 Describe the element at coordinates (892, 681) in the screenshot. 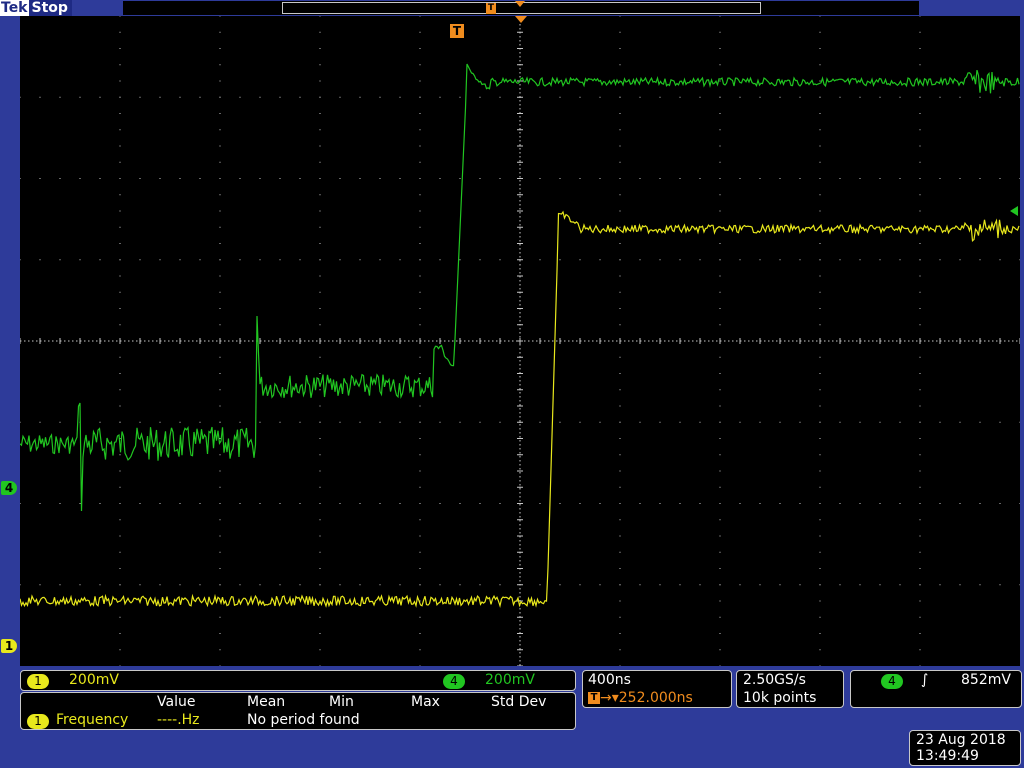

I see `trigger-source-badge: 4` at that location.